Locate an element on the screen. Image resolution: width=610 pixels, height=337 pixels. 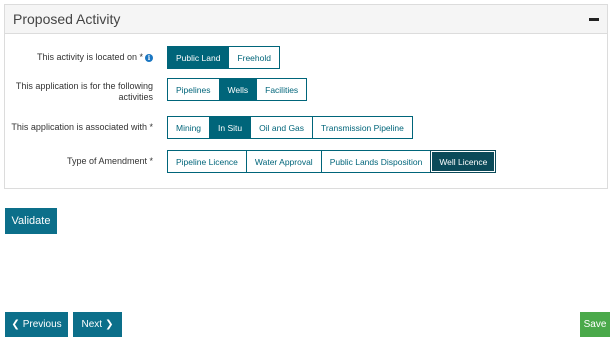
option-pipeline-licence: Pipeline Licence is located at coordinates (207, 161).